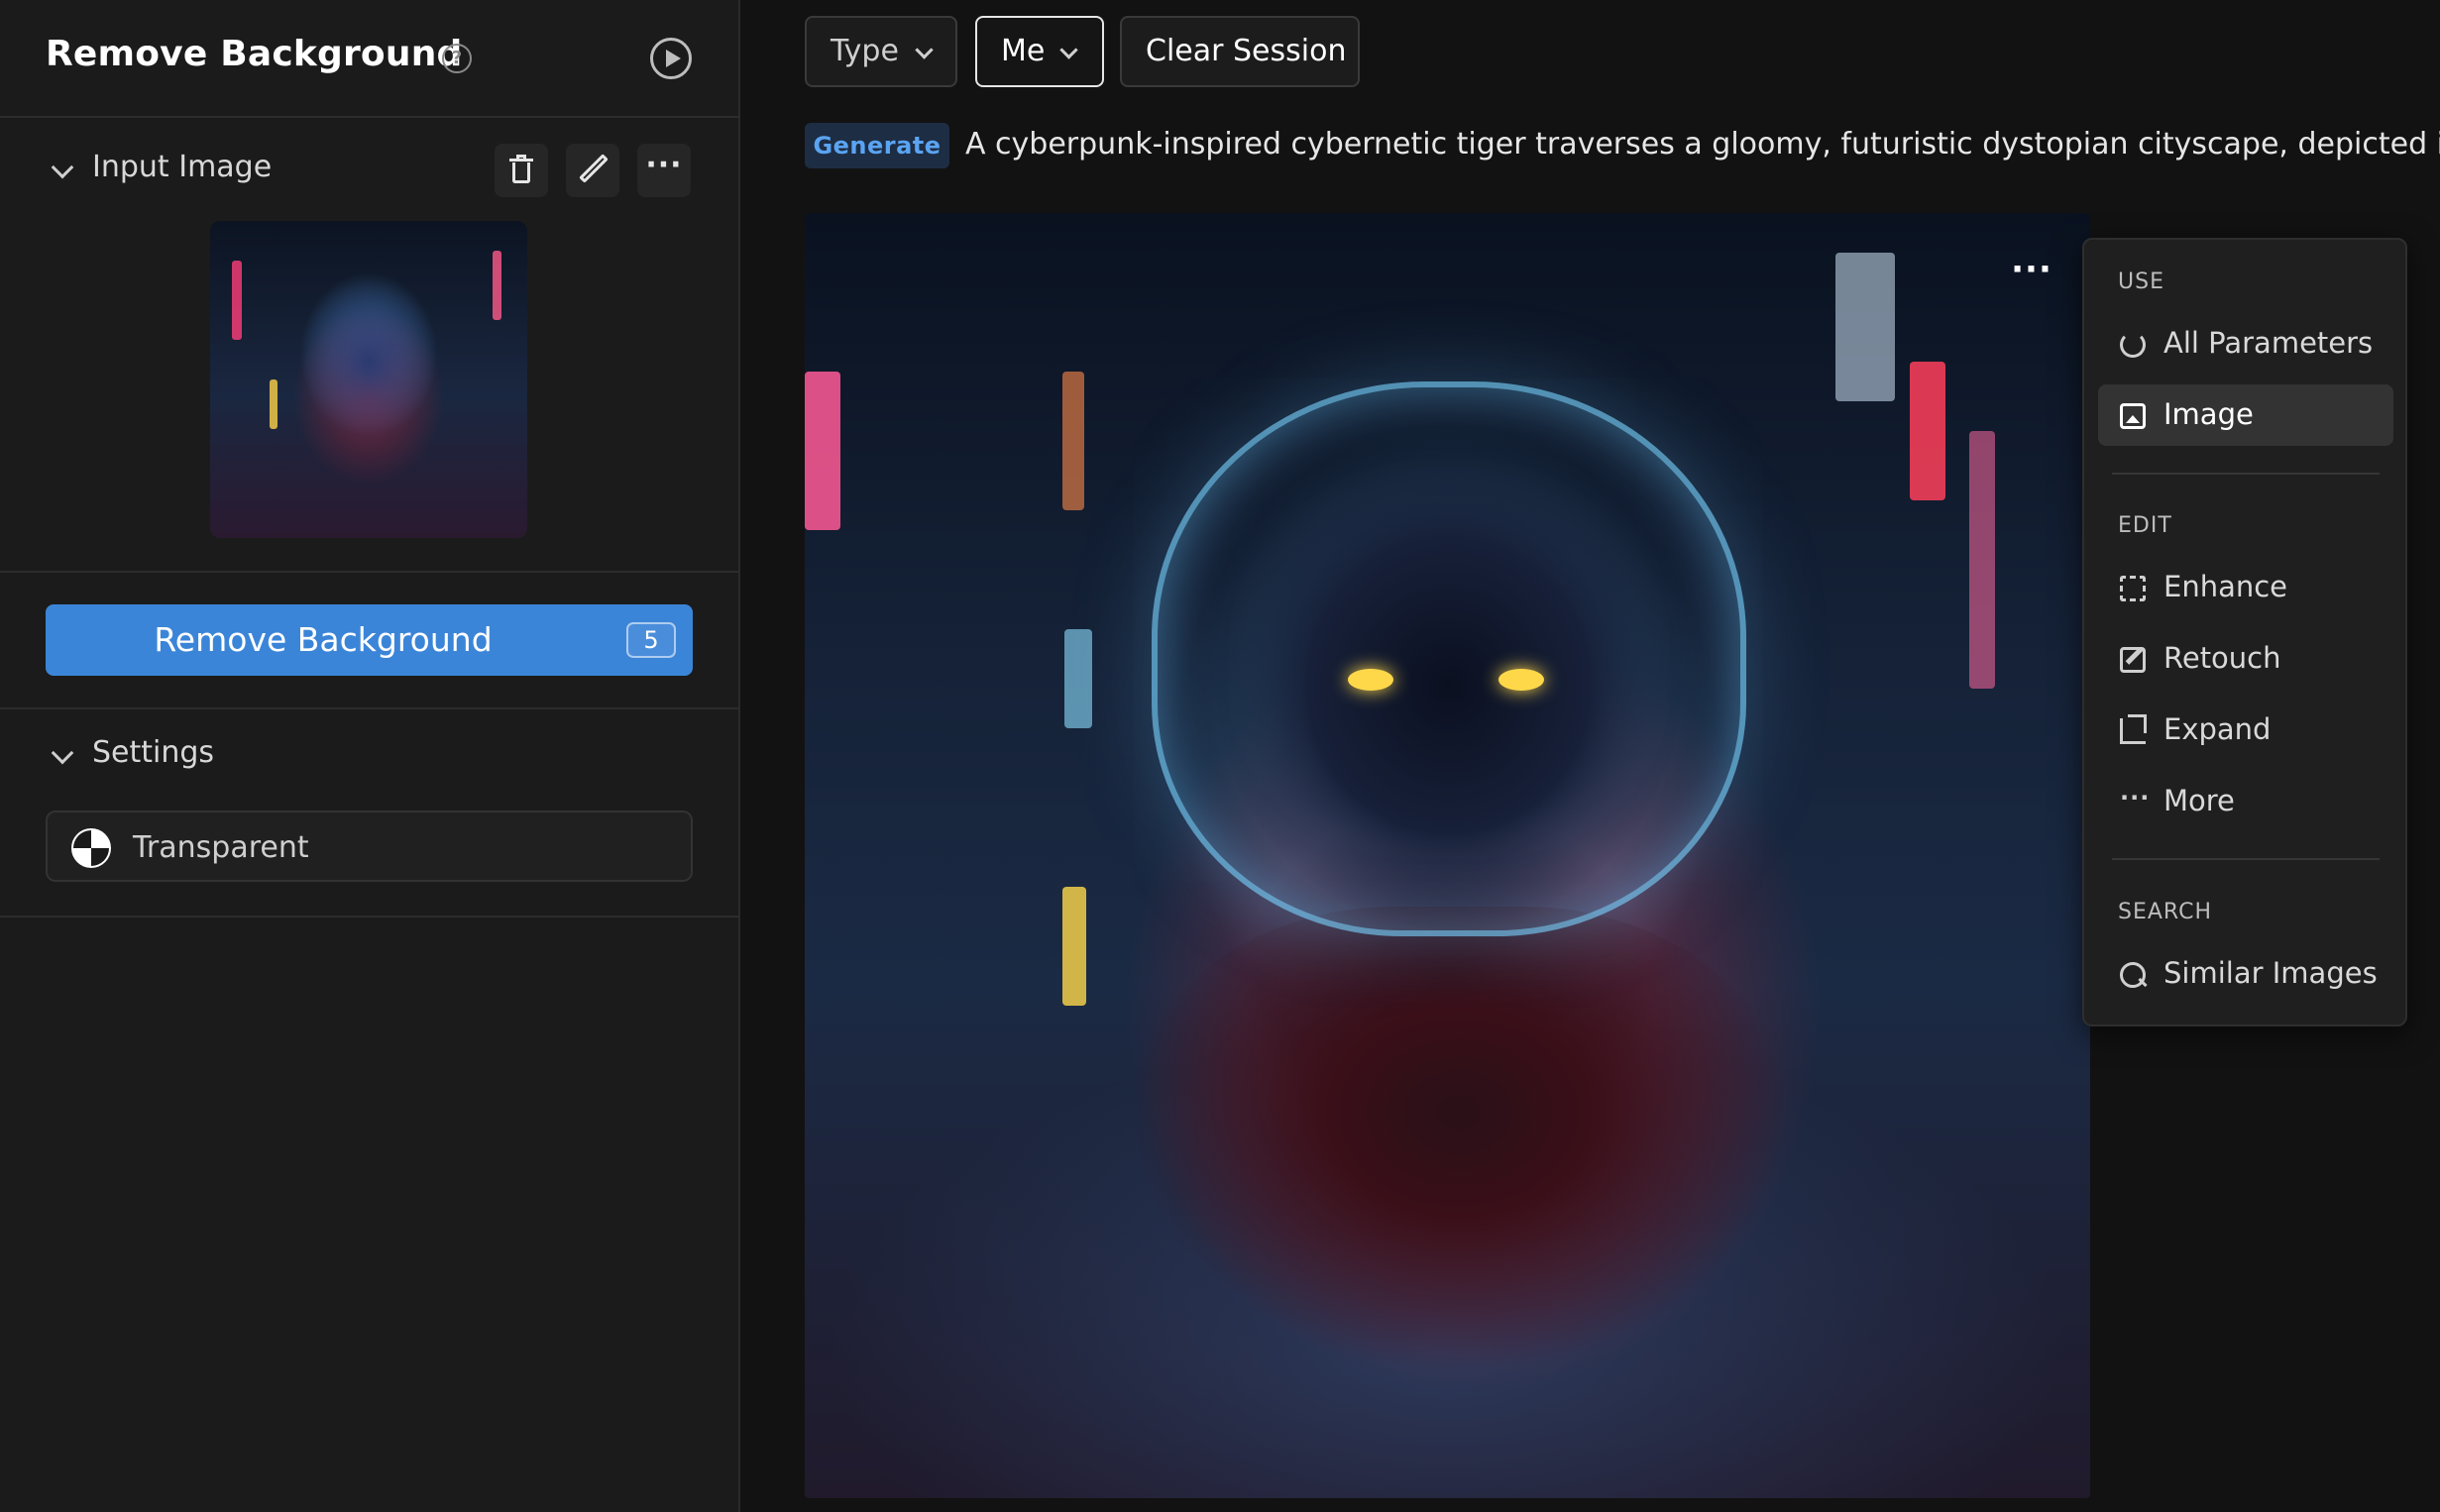 Image resolution: width=2440 pixels, height=1512 pixels. Describe the element at coordinates (671, 59) in the screenshot. I see `play-icon` at that location.